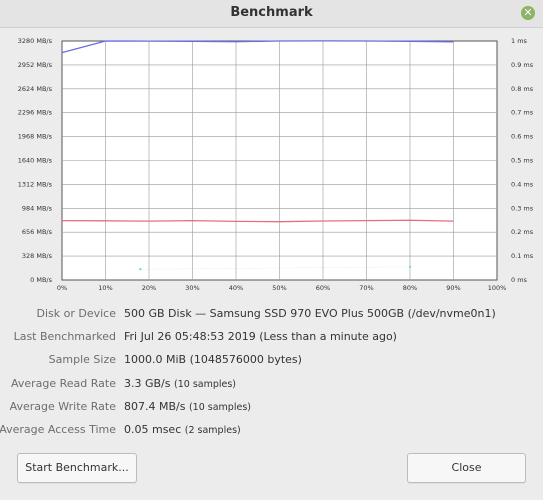  Describe the element at coordinates (35, 161) in the screenshot. I see `y-left-tick-label: 1640 MB/s` at that location.